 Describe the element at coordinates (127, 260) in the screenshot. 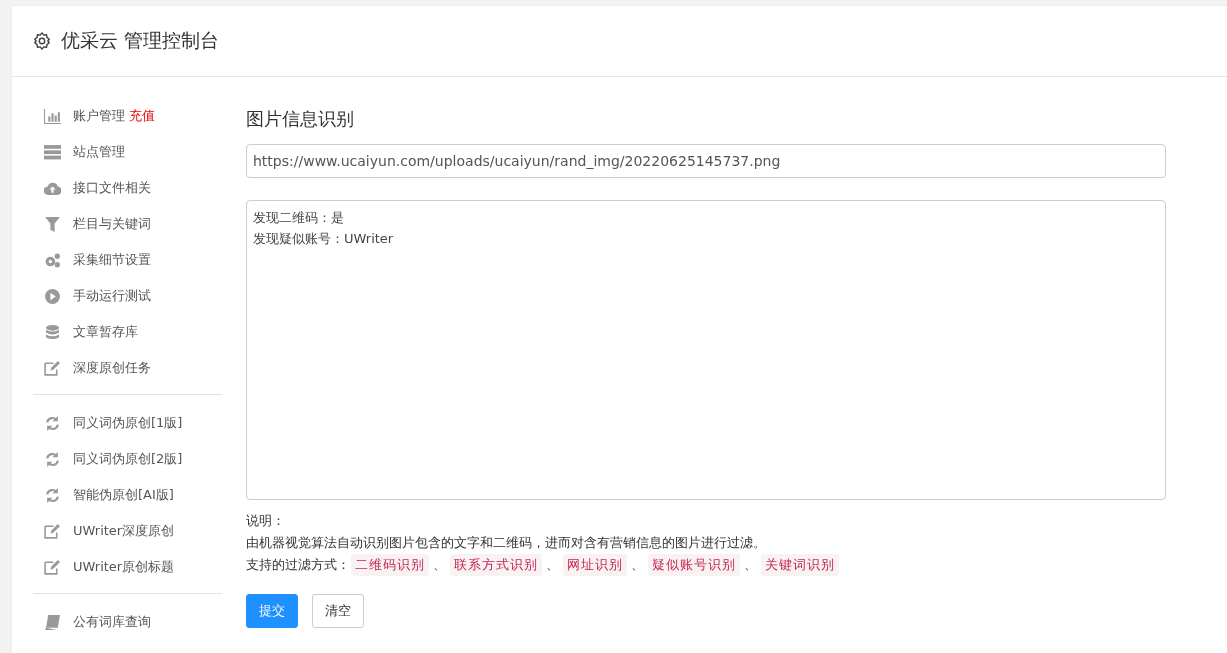

I see `sidebar-item: 采集细节设置` at that location.